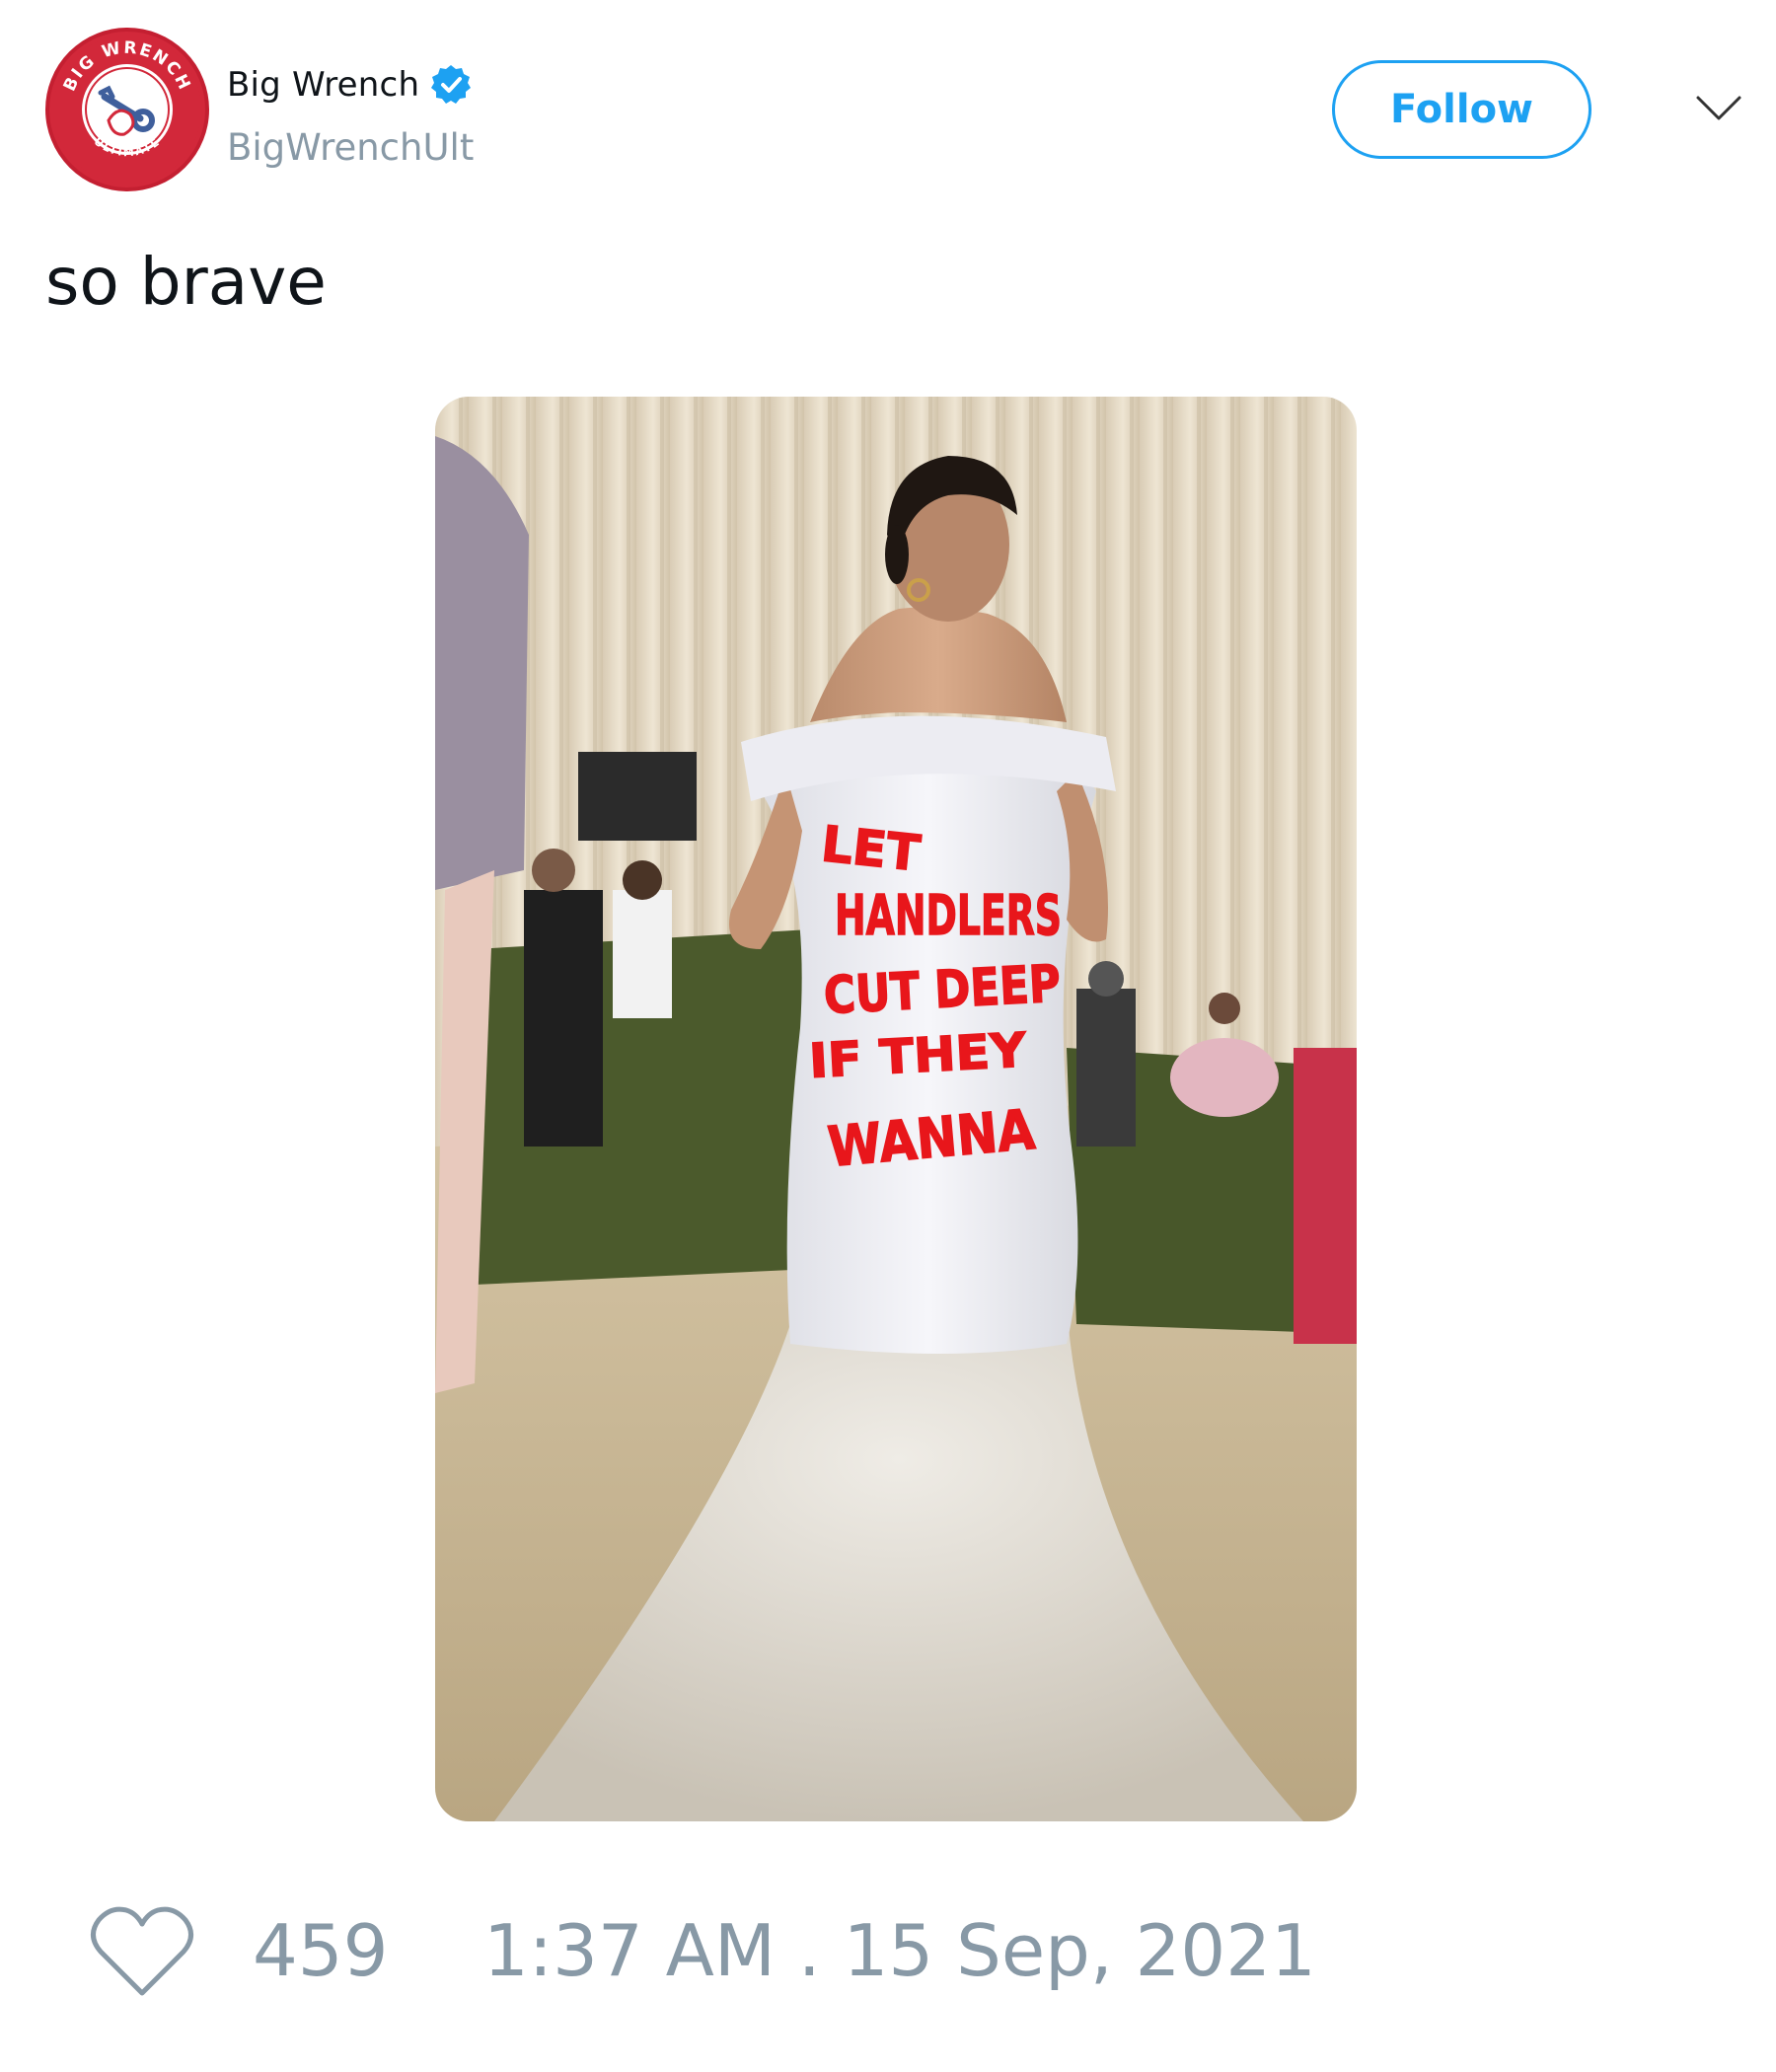 The height and width of the screenshot is (2072, 1776). Describe the element at coordinates (351, 148) in the screenshot. I see `author-handle: BigWrenchUlt` at that location.